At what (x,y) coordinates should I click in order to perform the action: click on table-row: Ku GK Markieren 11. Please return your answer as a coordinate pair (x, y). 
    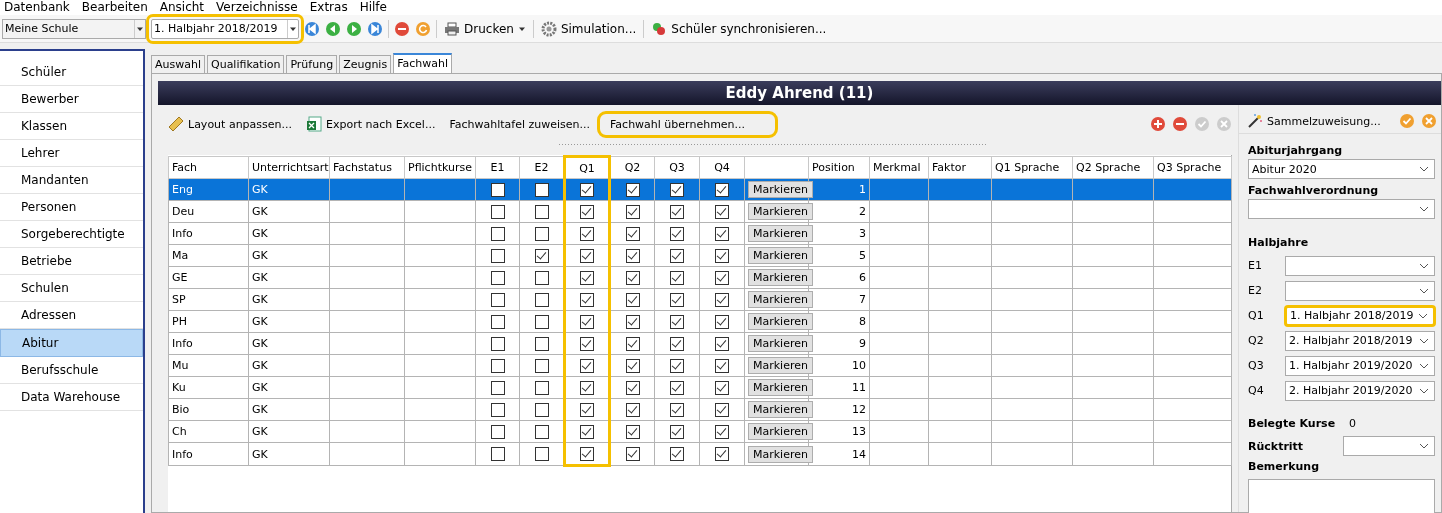
    Looking at the image, I should click on (700, 387).